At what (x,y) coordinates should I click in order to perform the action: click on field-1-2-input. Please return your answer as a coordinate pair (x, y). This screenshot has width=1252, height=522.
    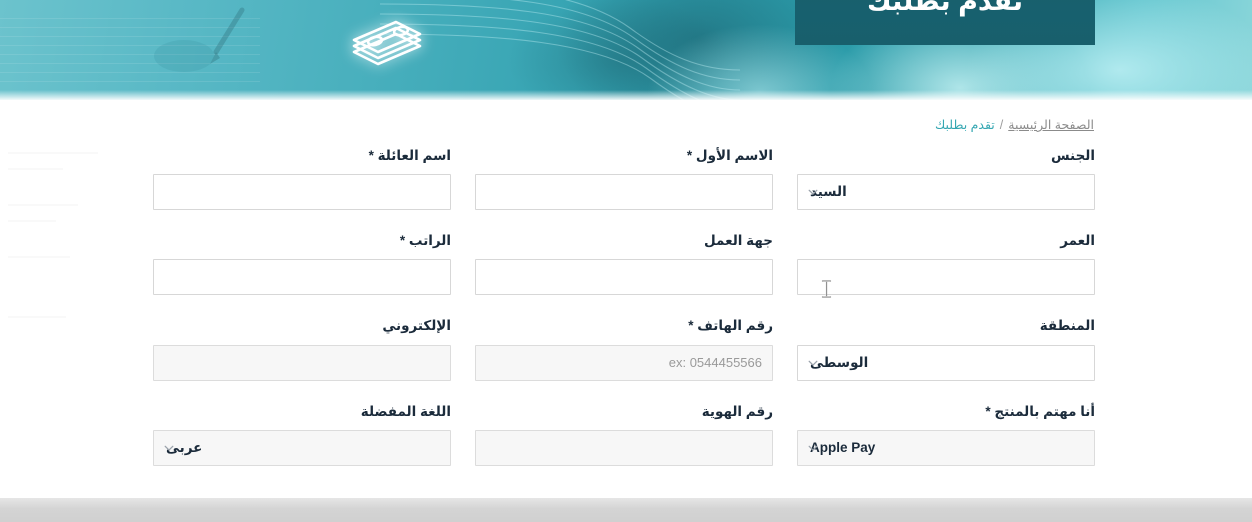
    Looking at the image, I should click on (302, 277).